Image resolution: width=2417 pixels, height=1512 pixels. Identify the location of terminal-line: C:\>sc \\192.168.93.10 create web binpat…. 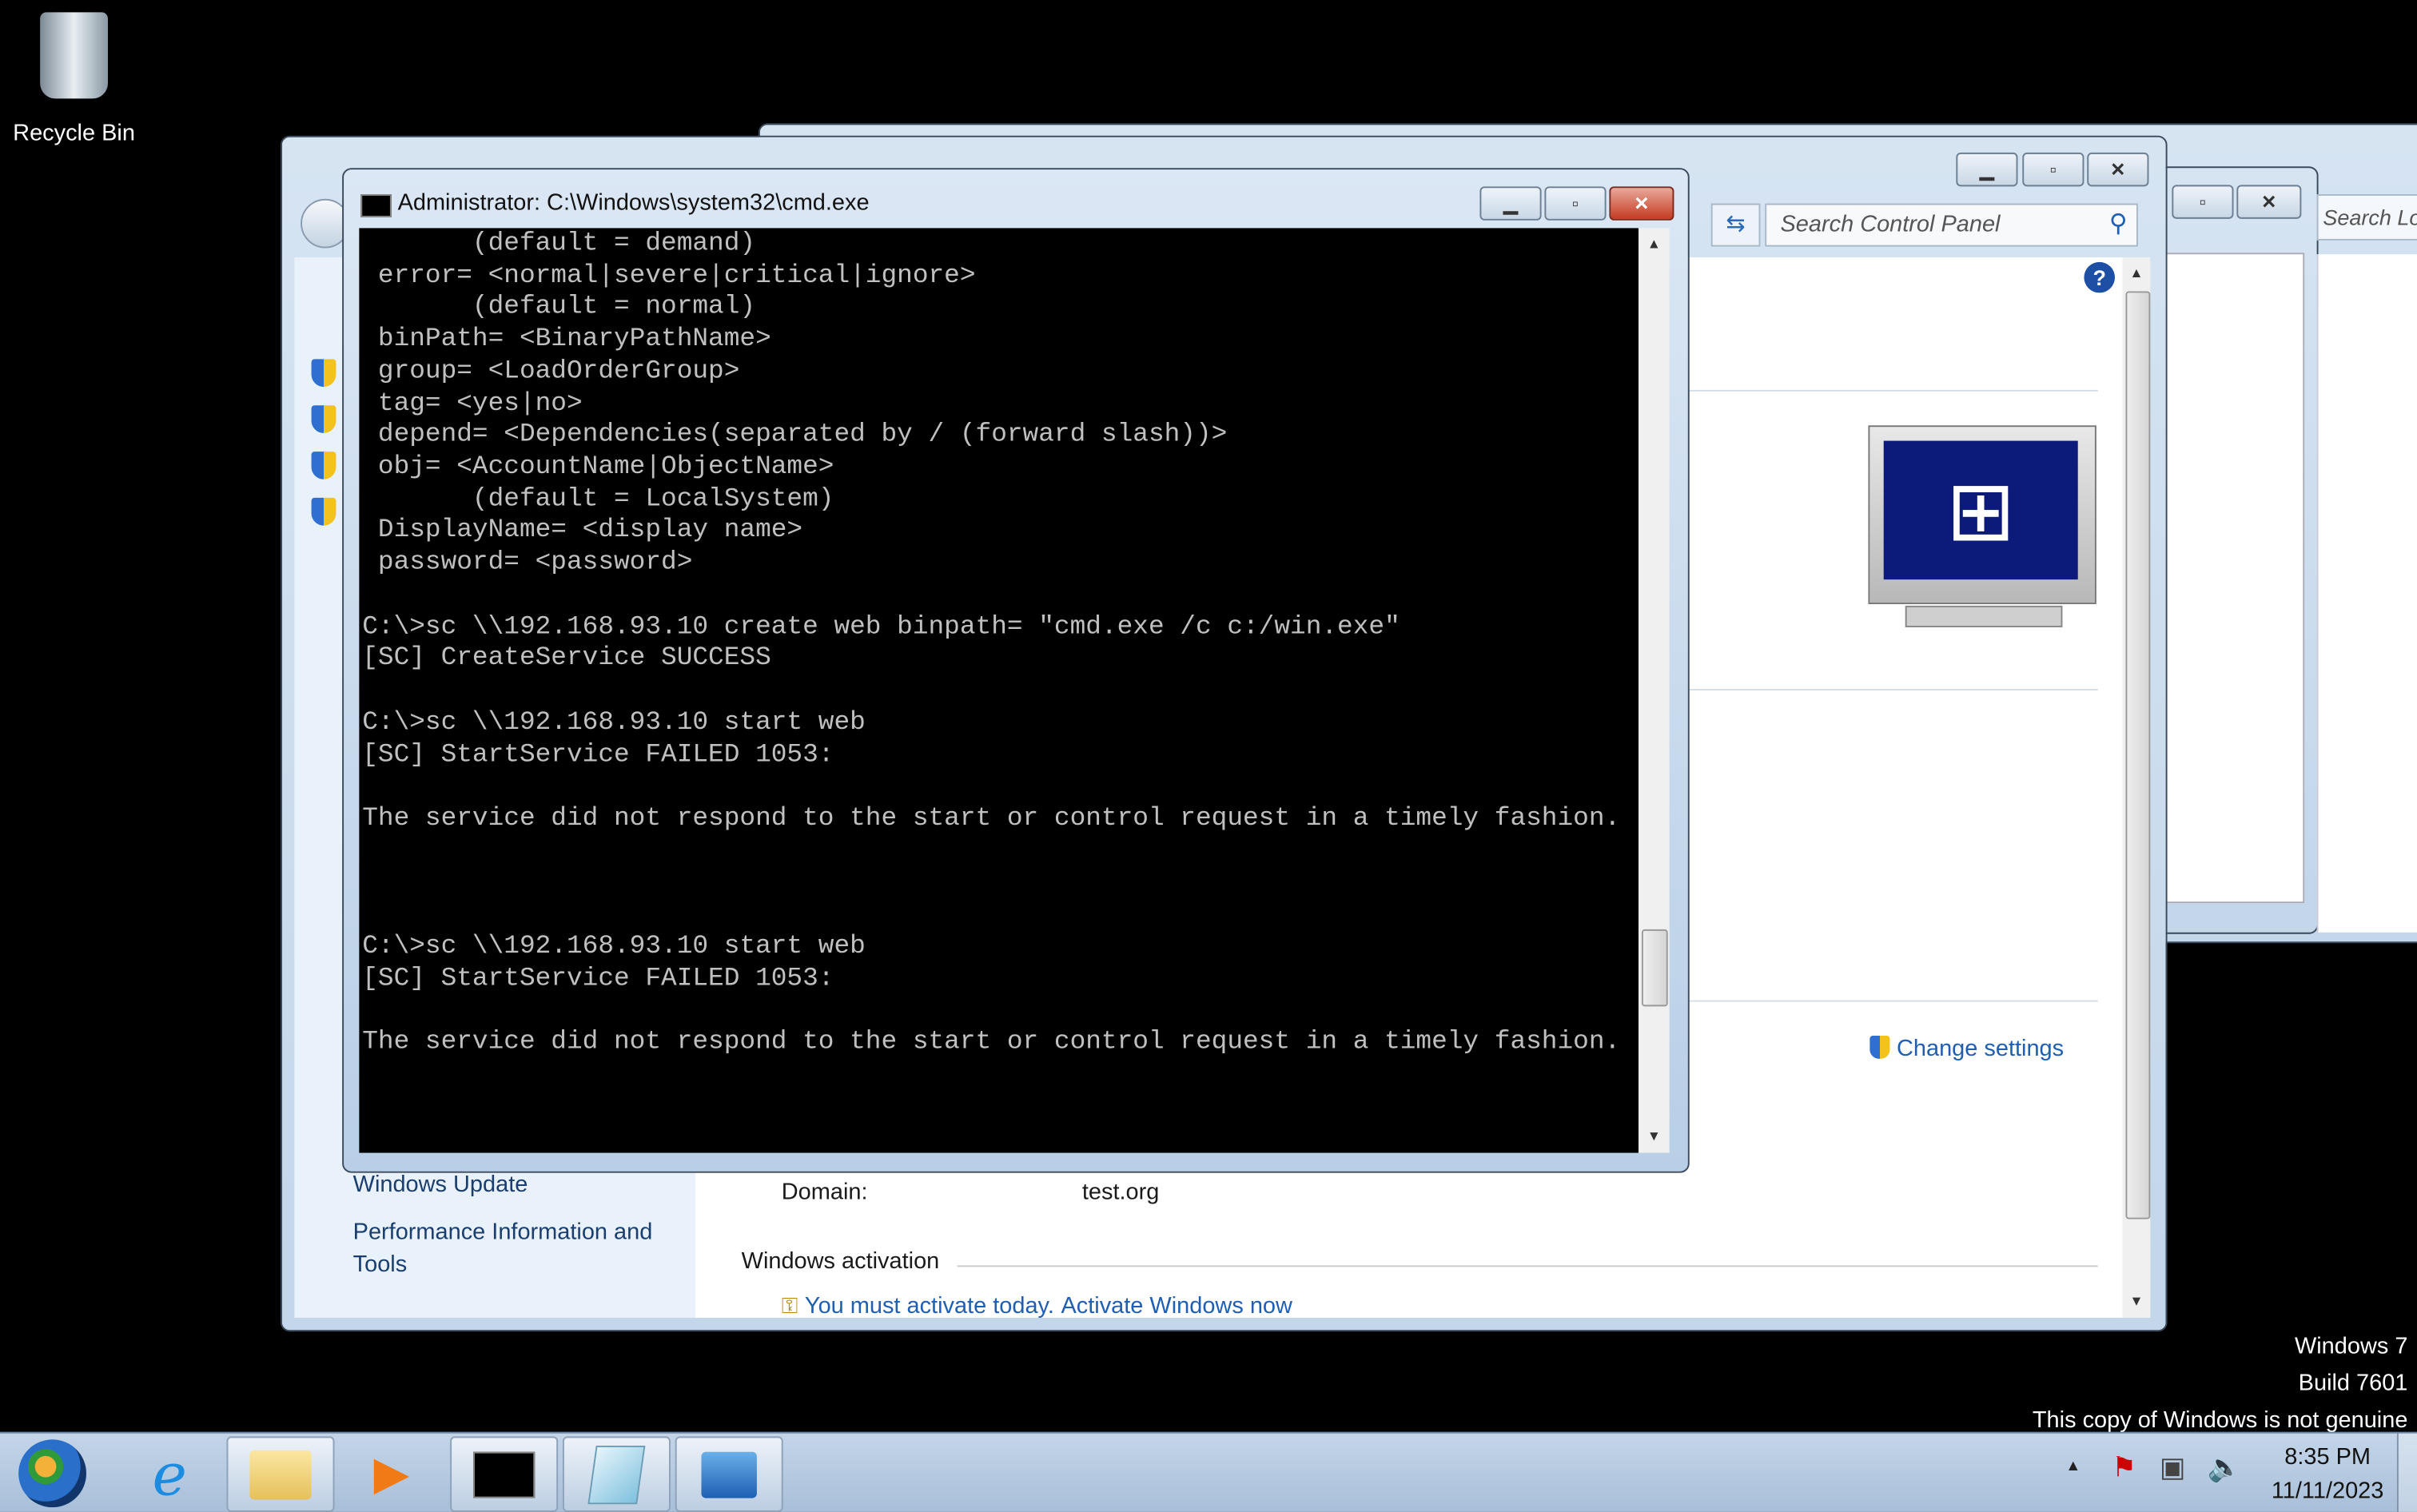
(881, 627).